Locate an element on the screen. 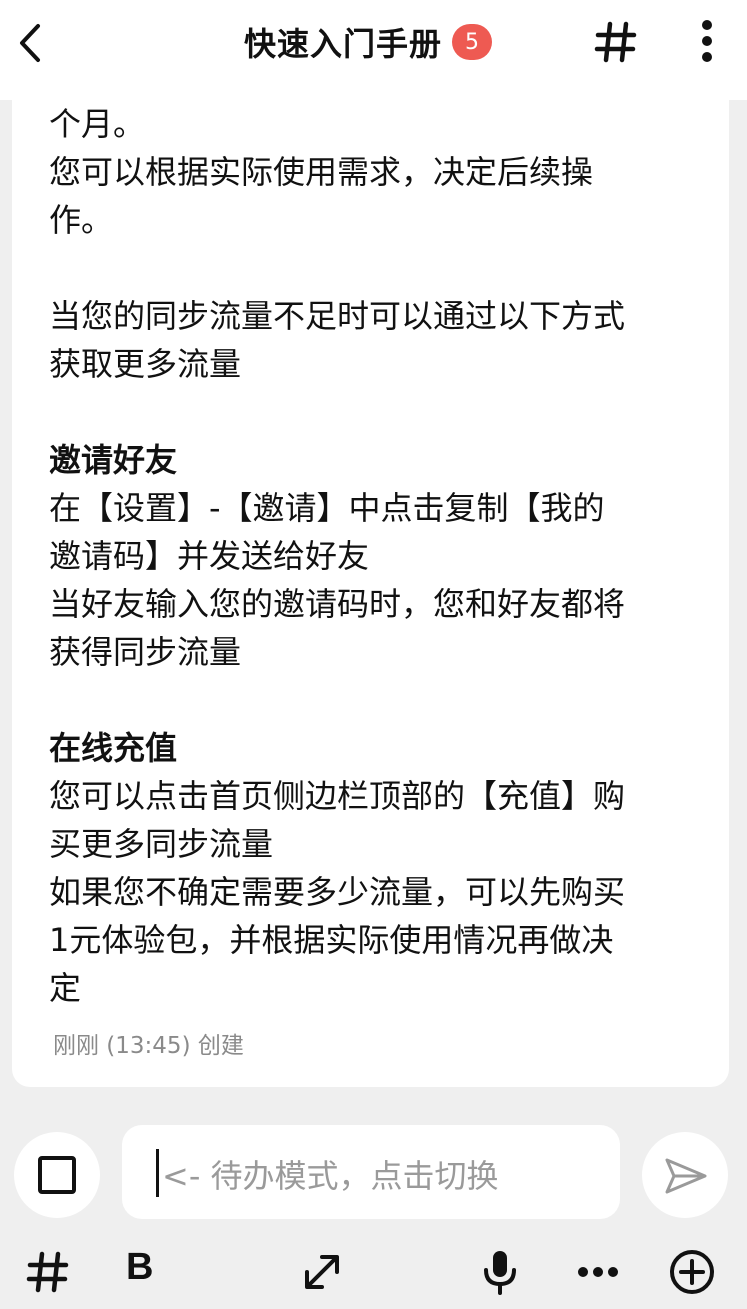  note-line: 1元体验包，并根据实际使用情况再做决 is located at coordinates (331, 940).